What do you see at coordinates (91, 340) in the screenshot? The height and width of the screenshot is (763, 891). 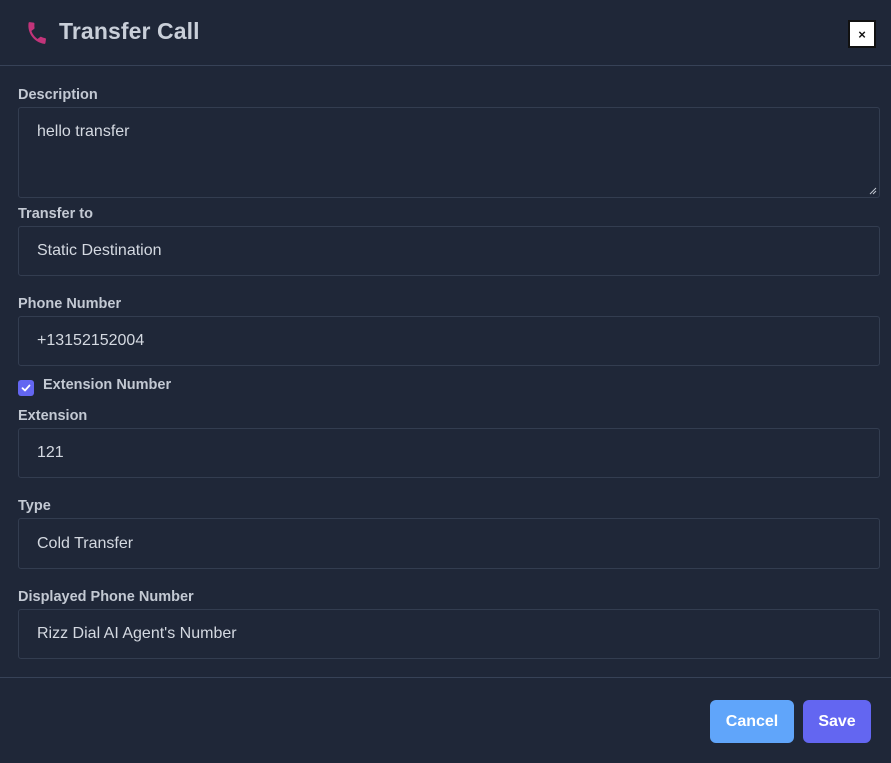 I see `phone-number-value: +13152152004` at bounding box center [91, 340].